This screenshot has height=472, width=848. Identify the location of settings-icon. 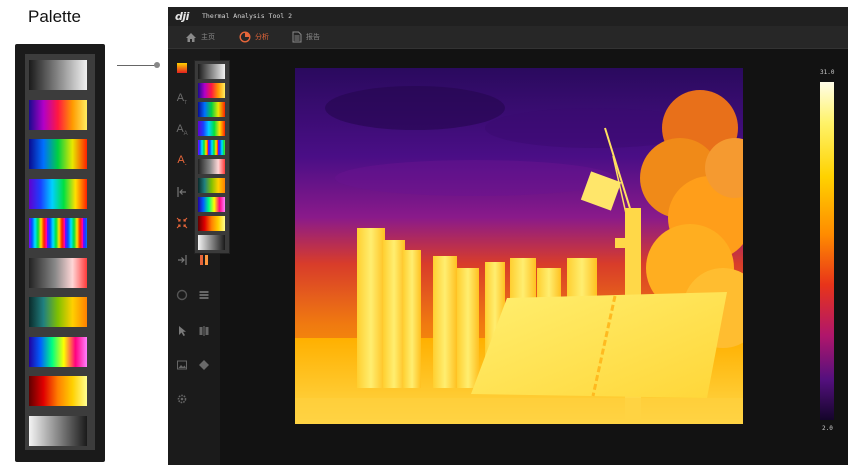
(182, 399).